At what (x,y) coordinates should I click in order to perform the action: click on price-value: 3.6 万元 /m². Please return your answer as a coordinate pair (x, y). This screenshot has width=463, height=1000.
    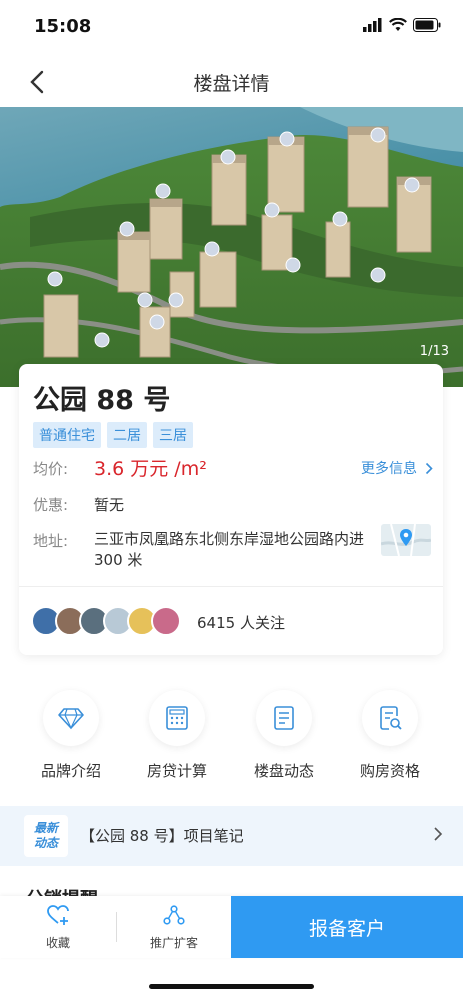
    Looking at the image, I should click on (150, 469).